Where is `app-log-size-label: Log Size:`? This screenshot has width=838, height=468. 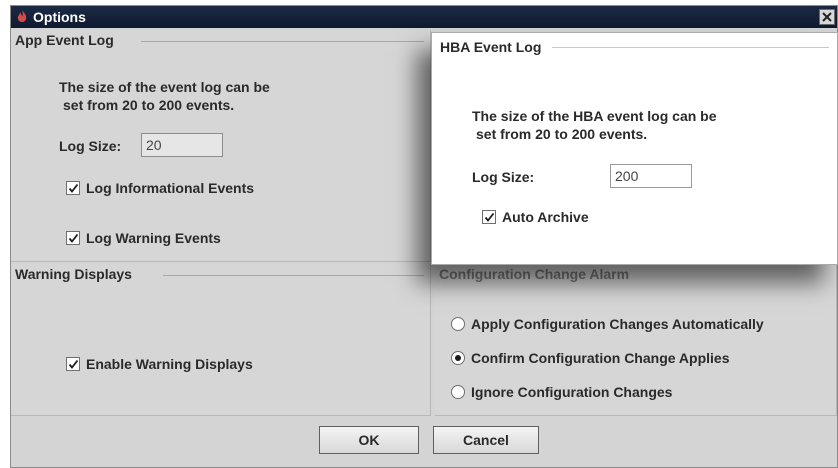 app-log-size-label: Log Size: is located at coordinates (90, 146).